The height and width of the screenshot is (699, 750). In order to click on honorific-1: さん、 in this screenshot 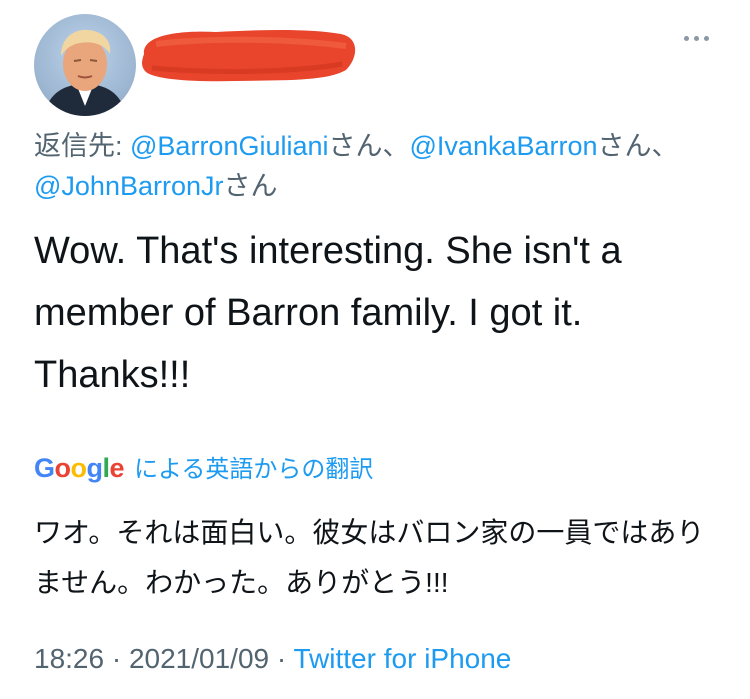, I will do `click(369, 146)`.